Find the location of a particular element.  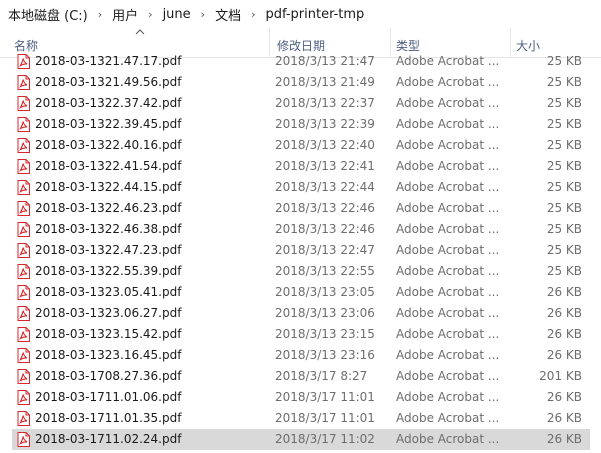

file-modified-date: 2018/3/13 23:15 is located at coordinates (325, 334).